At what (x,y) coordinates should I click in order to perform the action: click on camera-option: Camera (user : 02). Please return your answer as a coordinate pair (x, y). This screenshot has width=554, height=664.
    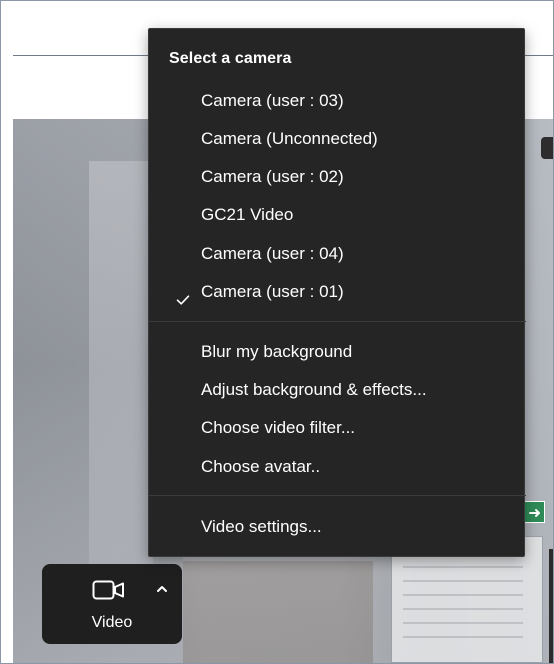
    Looking at the image, I should click on (337, 177).